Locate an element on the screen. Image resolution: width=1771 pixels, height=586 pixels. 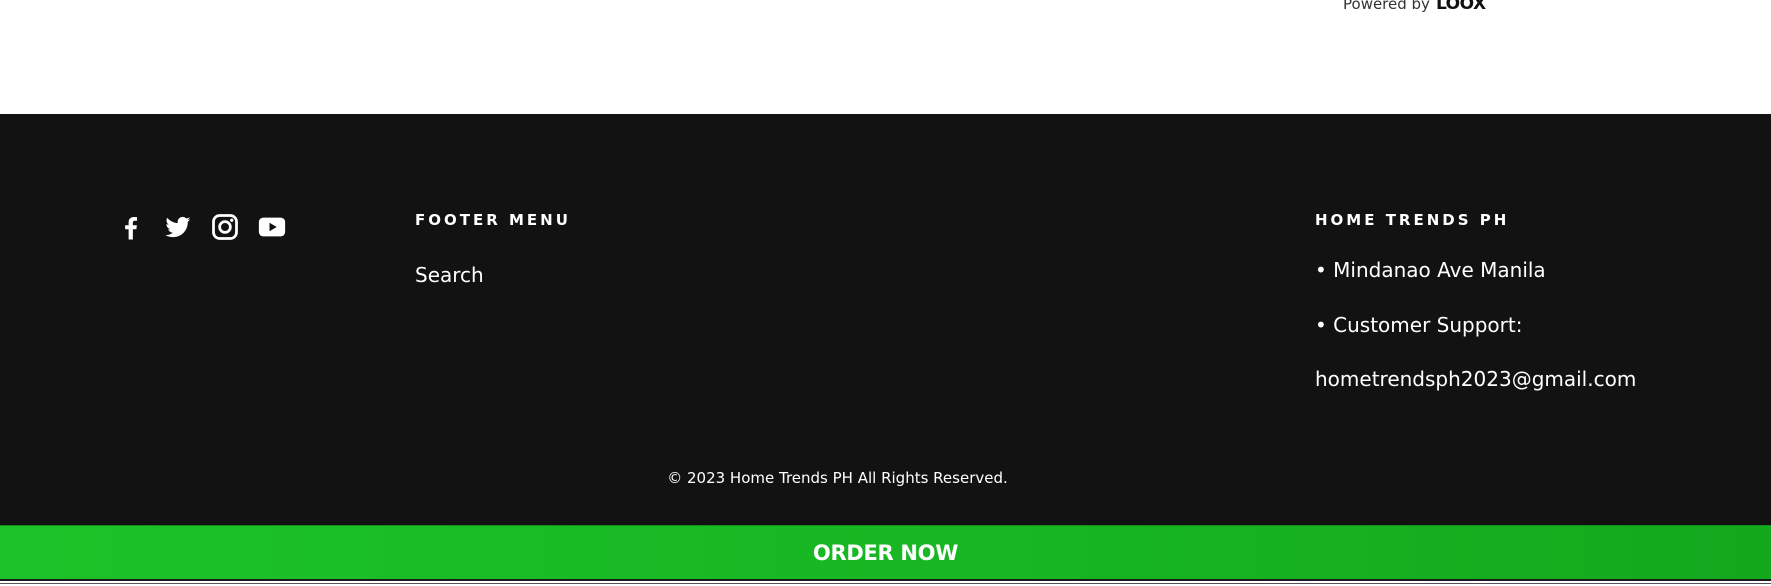
instagram-icon is located at coordinates (225, 227).